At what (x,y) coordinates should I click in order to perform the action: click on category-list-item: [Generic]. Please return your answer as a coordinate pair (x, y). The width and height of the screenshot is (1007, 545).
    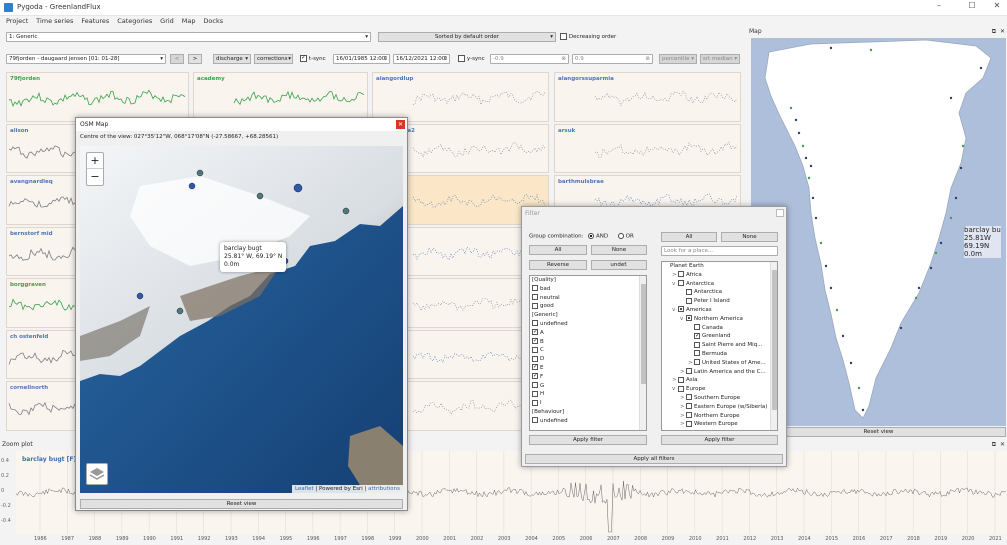
    Looking at the image, I should click on (588, 315).